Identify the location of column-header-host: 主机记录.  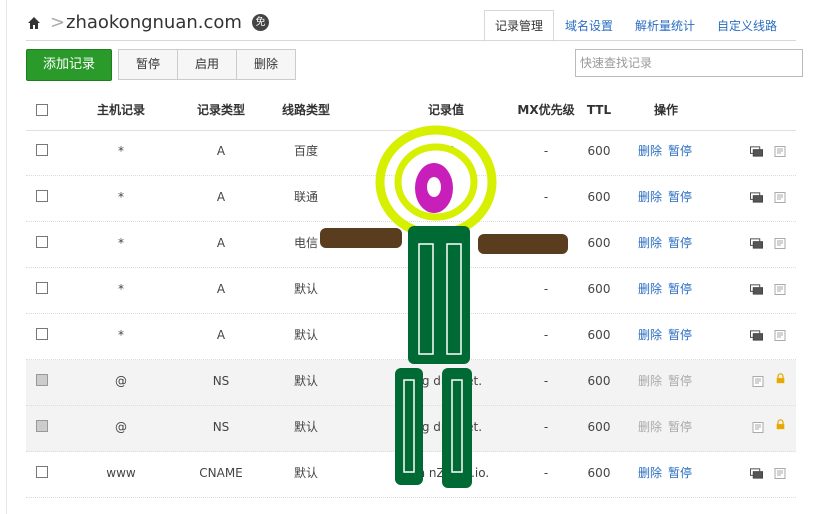
(120, 110).